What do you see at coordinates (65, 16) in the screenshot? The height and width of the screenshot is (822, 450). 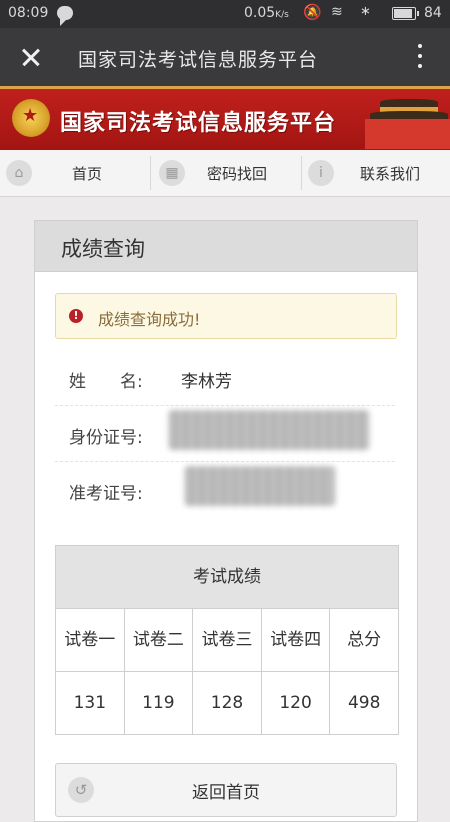 I see `message-icon` at bounding box center [65, 16].